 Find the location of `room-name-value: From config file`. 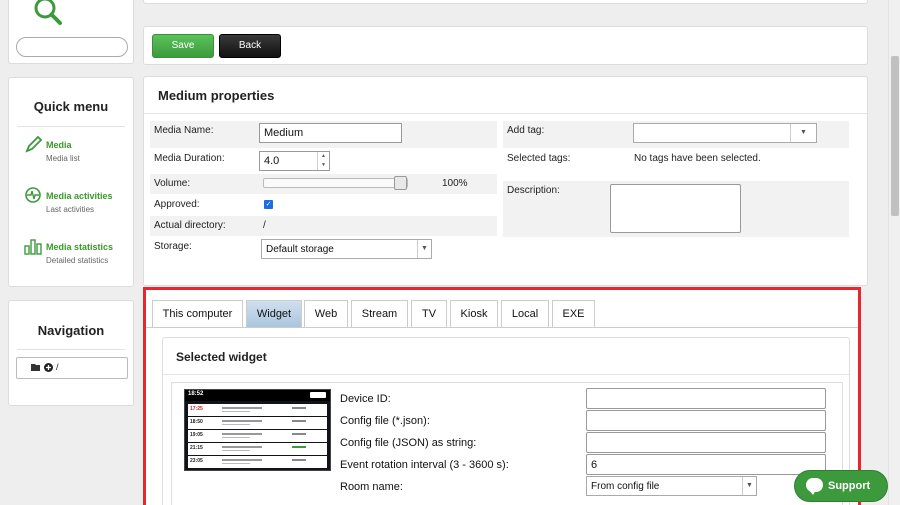

room-name-value: From config file is located at coordinates (625, 486).